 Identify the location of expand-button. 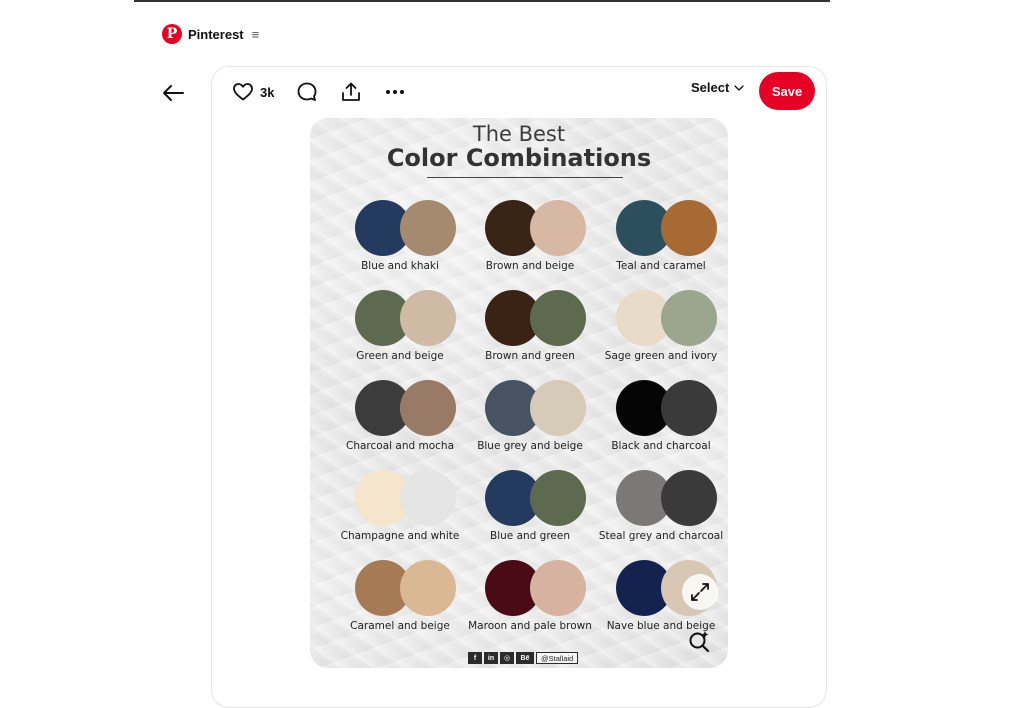
(700, 592).